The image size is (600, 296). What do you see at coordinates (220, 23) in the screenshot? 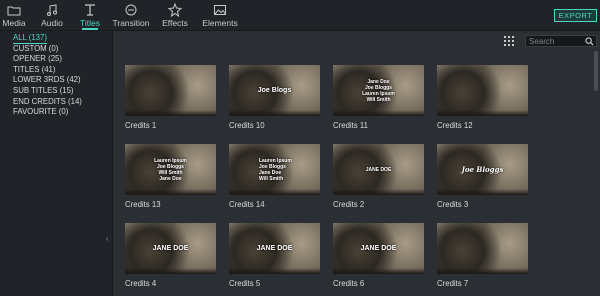
I see `tab-label: Elements` at bounding box center [220, 23].